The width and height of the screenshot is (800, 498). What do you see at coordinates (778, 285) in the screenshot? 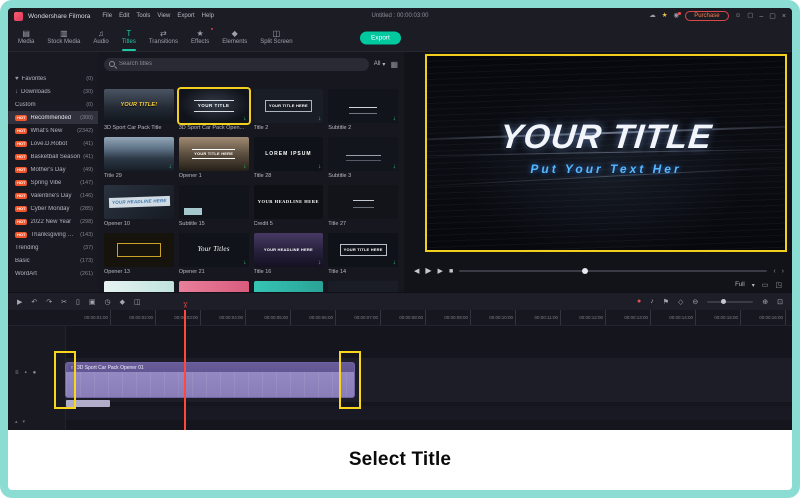
I see `fullscreen-icon: ◳` at bounding box center [778, 285].